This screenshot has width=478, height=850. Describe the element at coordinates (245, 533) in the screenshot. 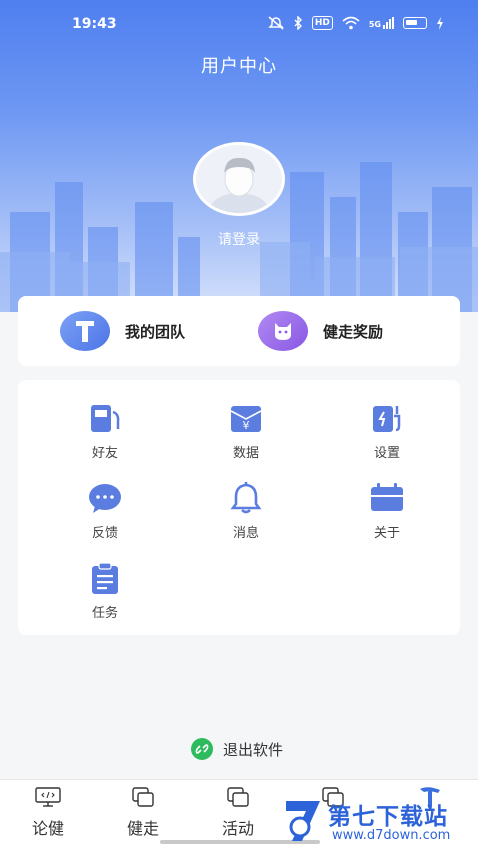

I see `menu-label-messages: 消息` at that location.